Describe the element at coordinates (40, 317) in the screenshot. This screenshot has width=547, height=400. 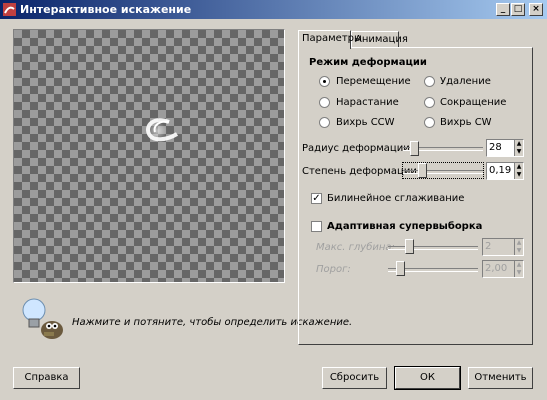
I see `gimp-wilber-lightbulb-icon` at that location.